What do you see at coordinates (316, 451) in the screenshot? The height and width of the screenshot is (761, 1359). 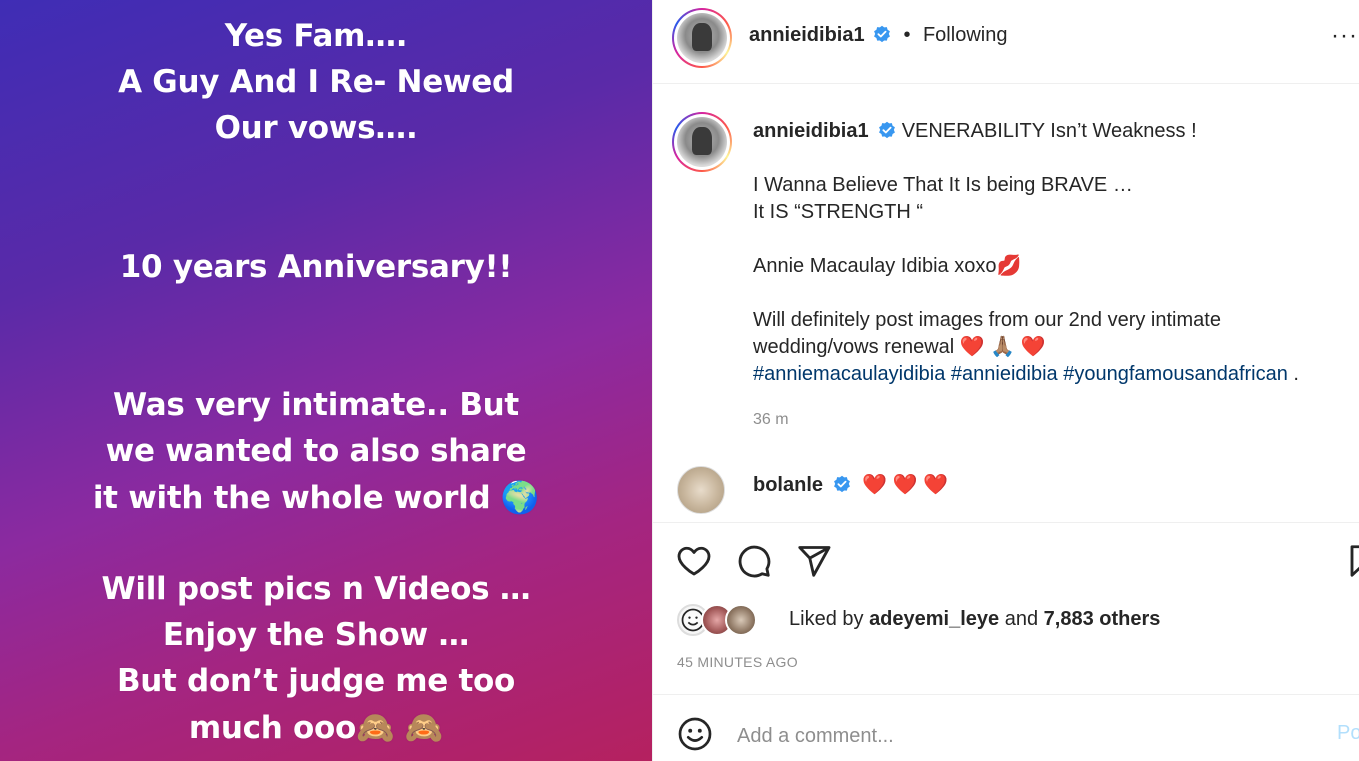 I see `story-text-line: we wanted to also share` at bounding box center [316, 451].